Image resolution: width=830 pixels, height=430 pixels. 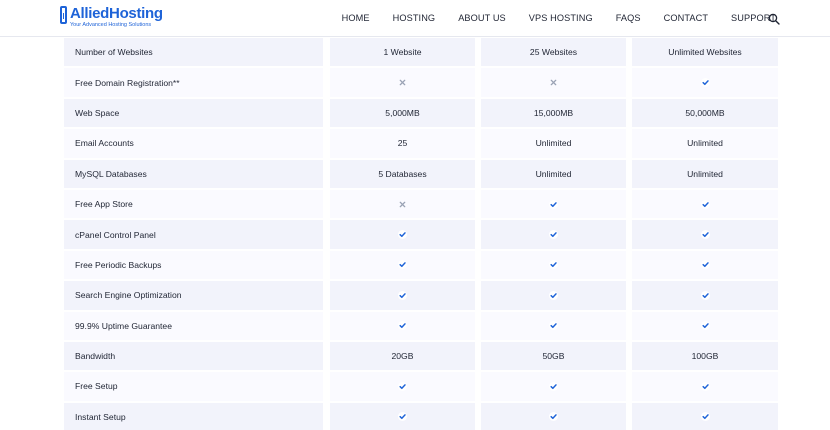 I want to click on plan-value: 25 Websites, so click(x=553, y=52).